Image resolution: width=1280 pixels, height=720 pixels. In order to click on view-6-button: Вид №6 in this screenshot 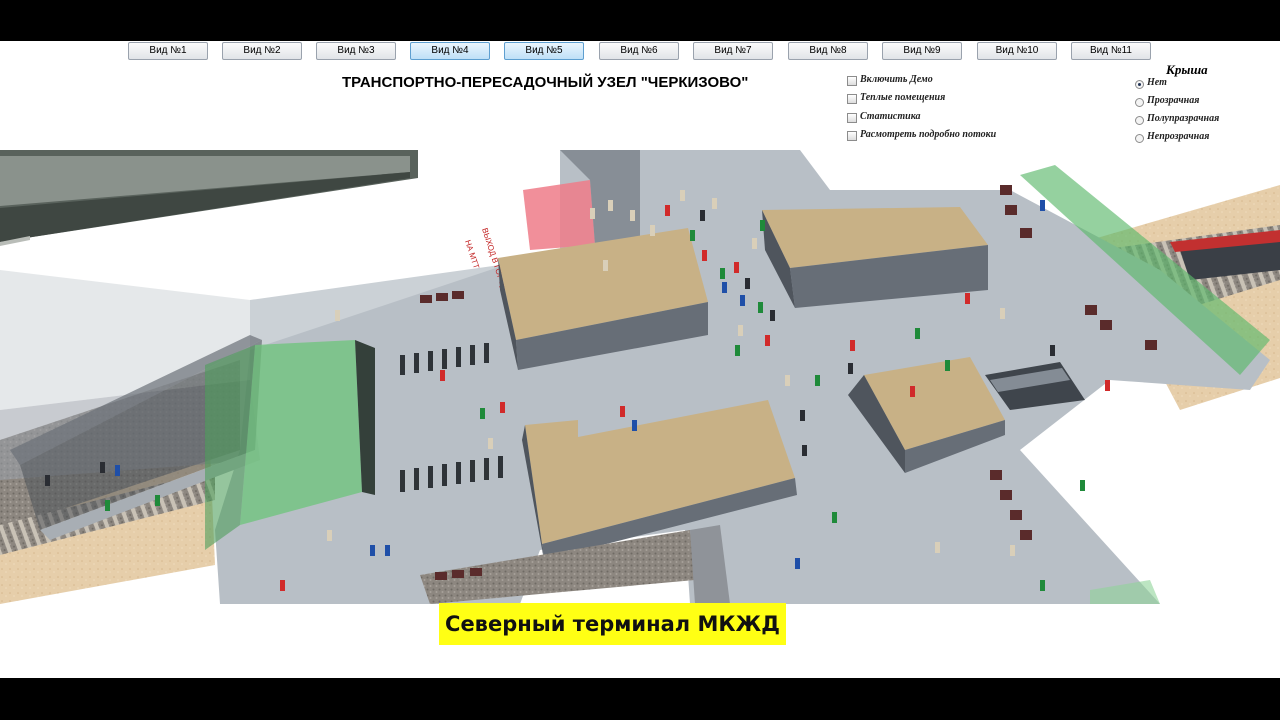, I will do `click(639, 51)`.